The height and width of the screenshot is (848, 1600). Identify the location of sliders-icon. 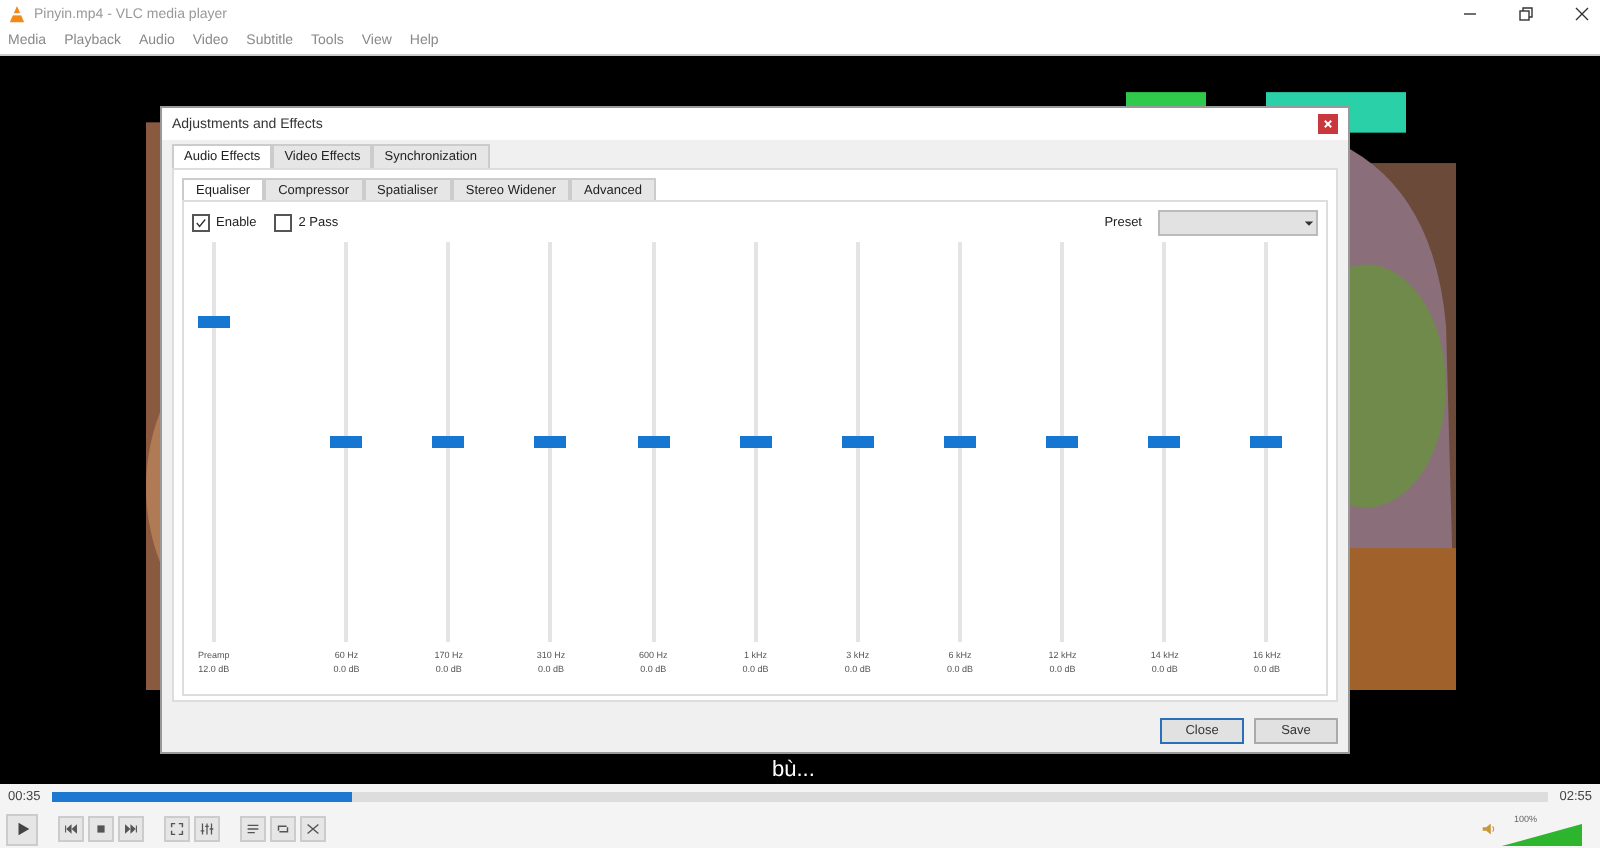
(207, 829).